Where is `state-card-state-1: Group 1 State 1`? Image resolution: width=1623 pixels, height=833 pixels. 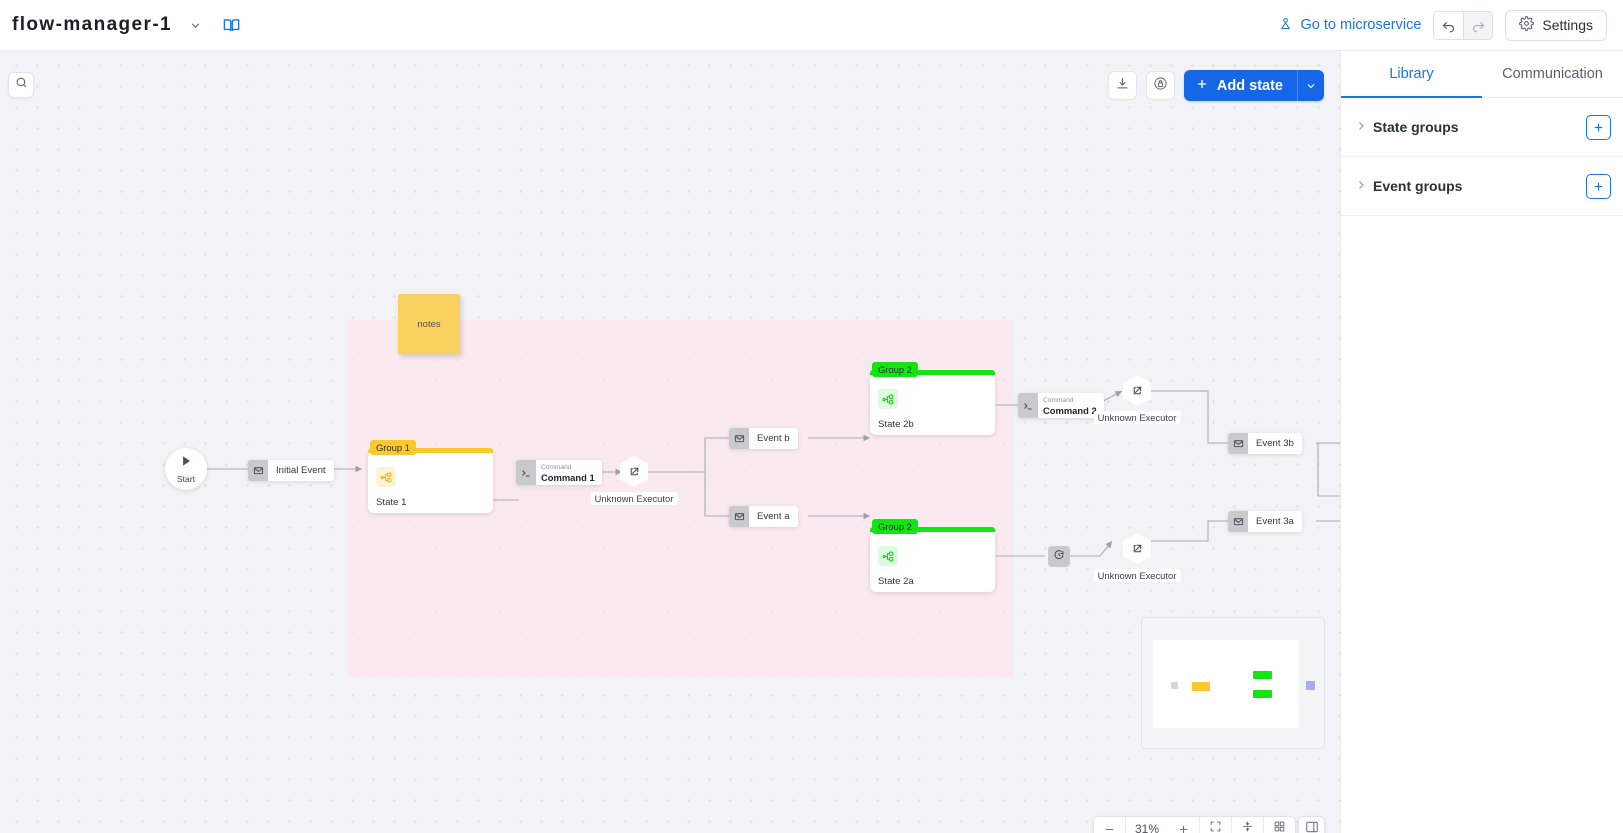 state-card-state-1: Group 1 State 1 is located at coordinates (430, 476).